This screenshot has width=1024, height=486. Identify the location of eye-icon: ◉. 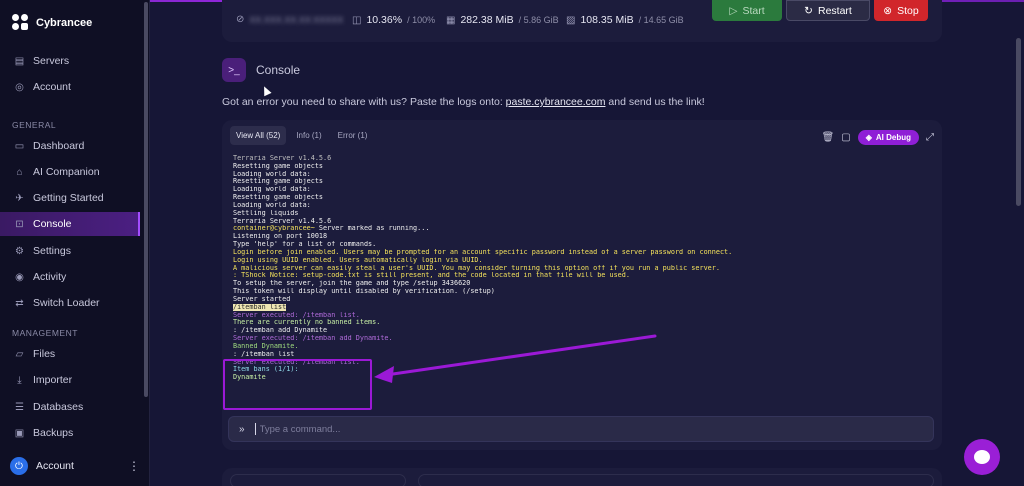
(19, 277).